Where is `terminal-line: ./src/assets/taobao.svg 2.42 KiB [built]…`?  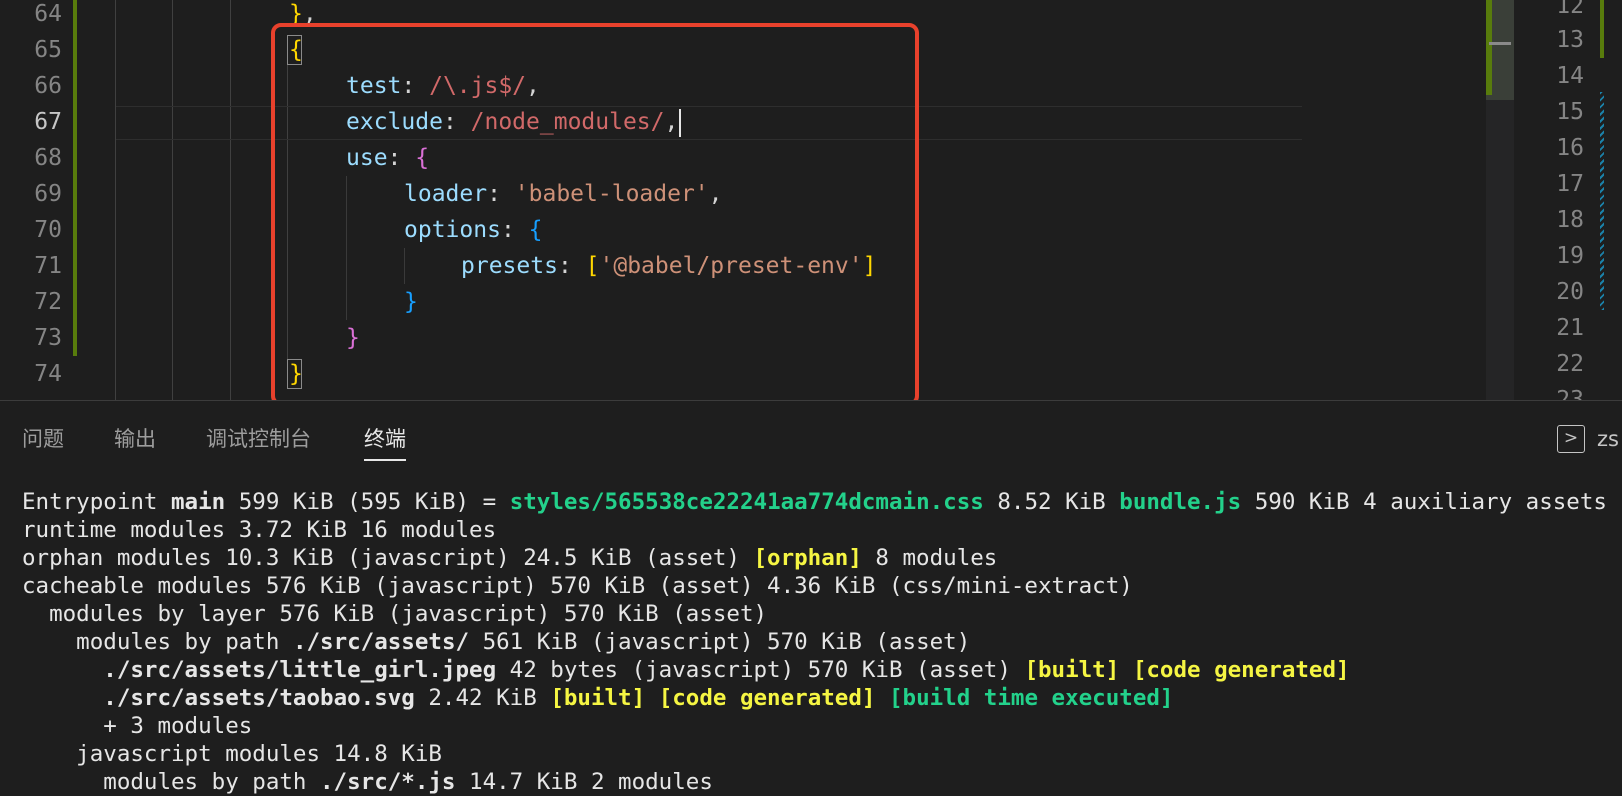
terminal-line: ./src/assets/taobao.svg 2.42 KiB [built]… is located at coordinates (638, 698).